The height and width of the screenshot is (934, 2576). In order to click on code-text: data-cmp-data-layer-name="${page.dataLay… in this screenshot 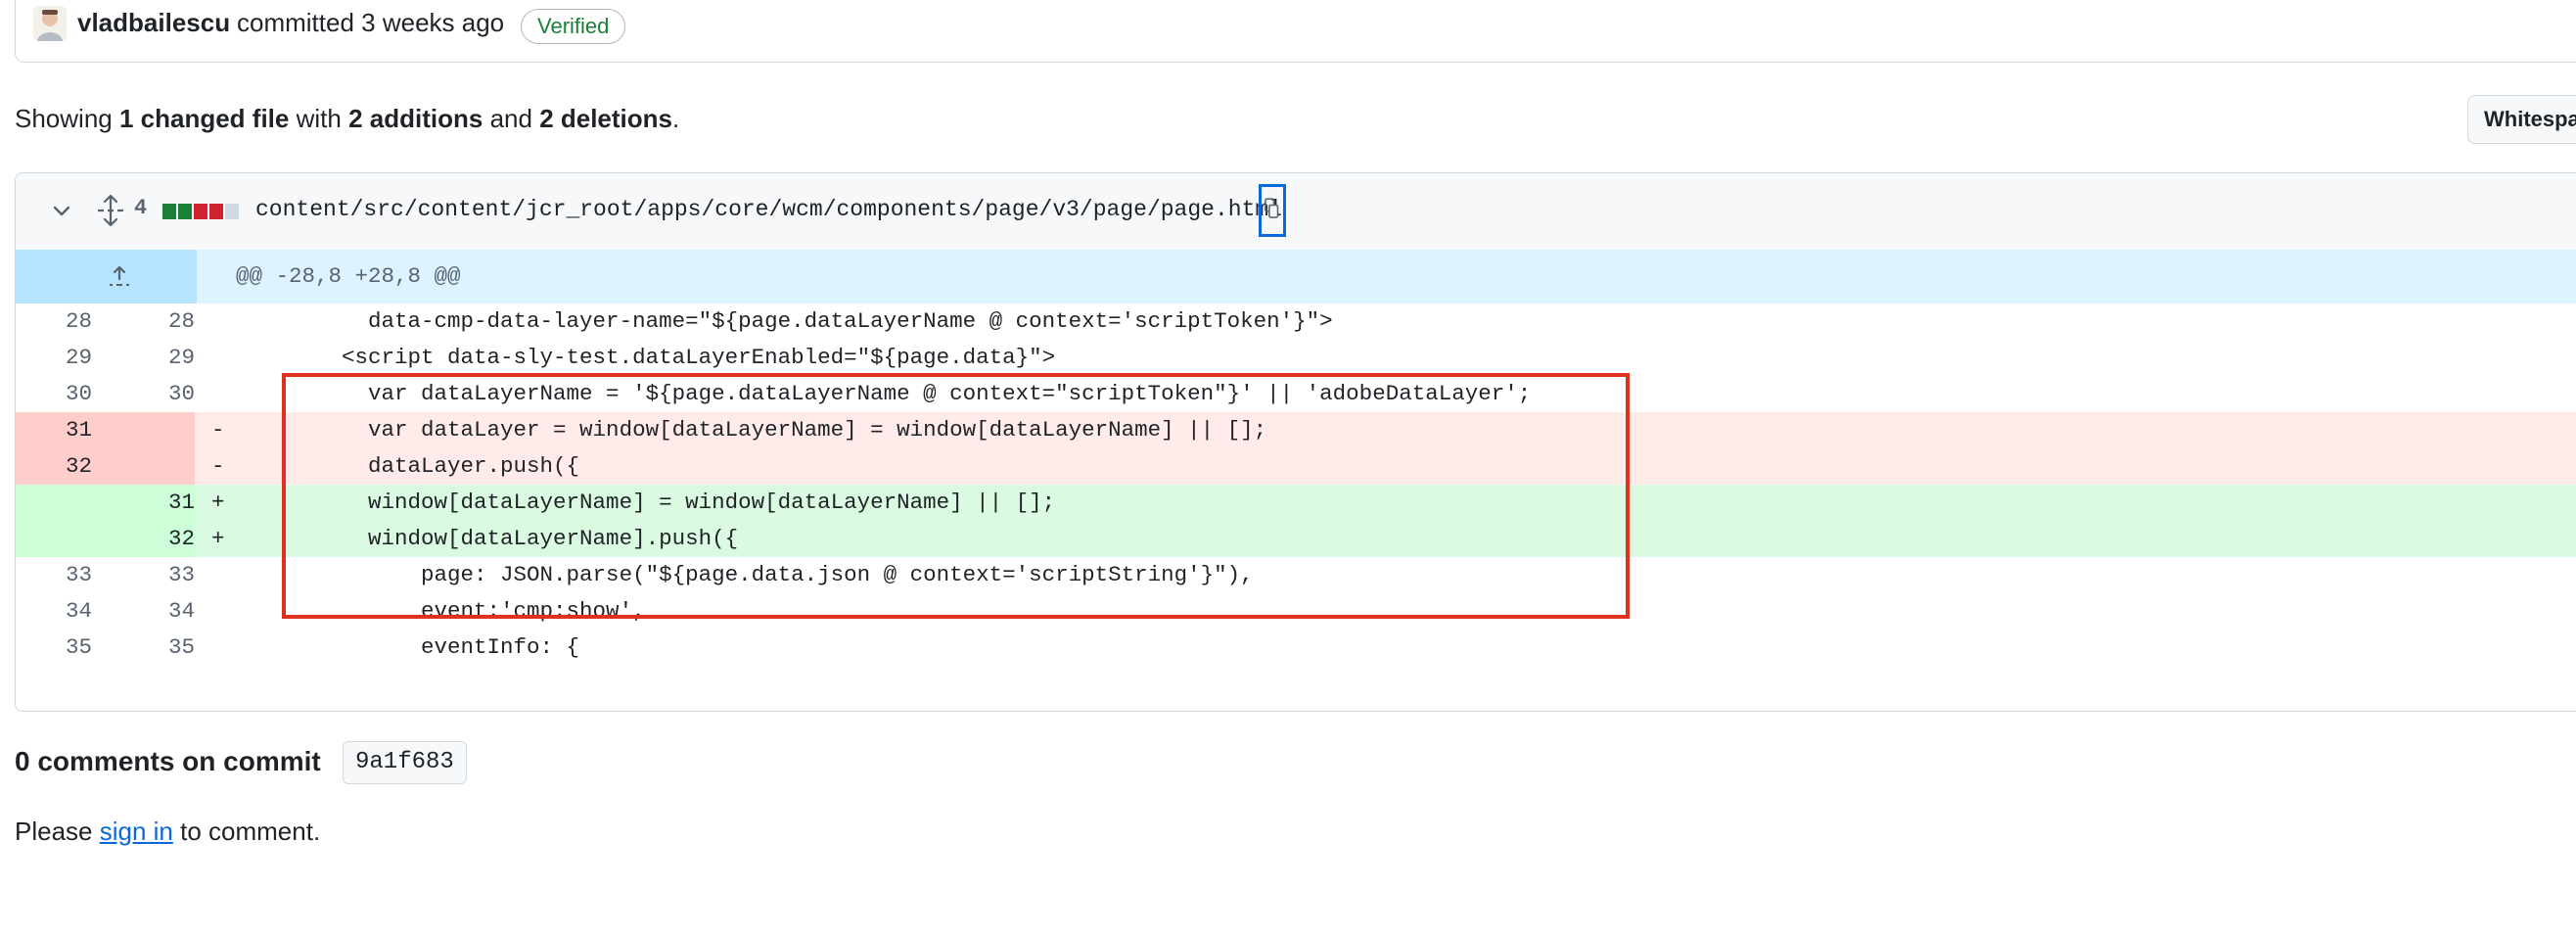, I will do `click(784, 321)`.